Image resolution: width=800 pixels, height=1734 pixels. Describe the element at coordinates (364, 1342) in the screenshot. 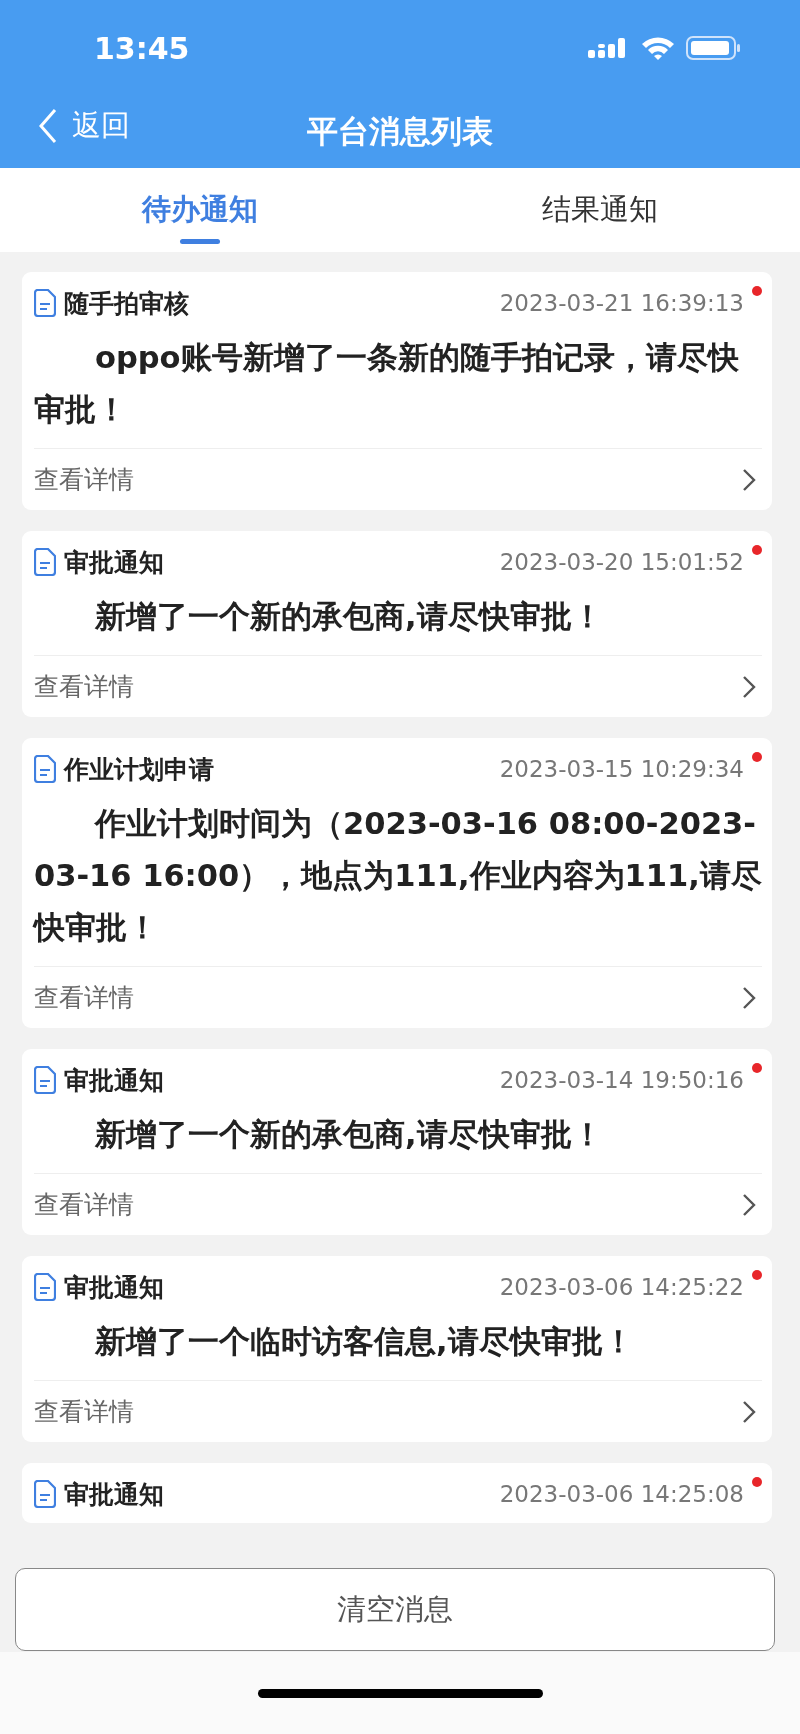

I see `message-body: 新增了一个临时访客信息,请尽快审批！` at that location.